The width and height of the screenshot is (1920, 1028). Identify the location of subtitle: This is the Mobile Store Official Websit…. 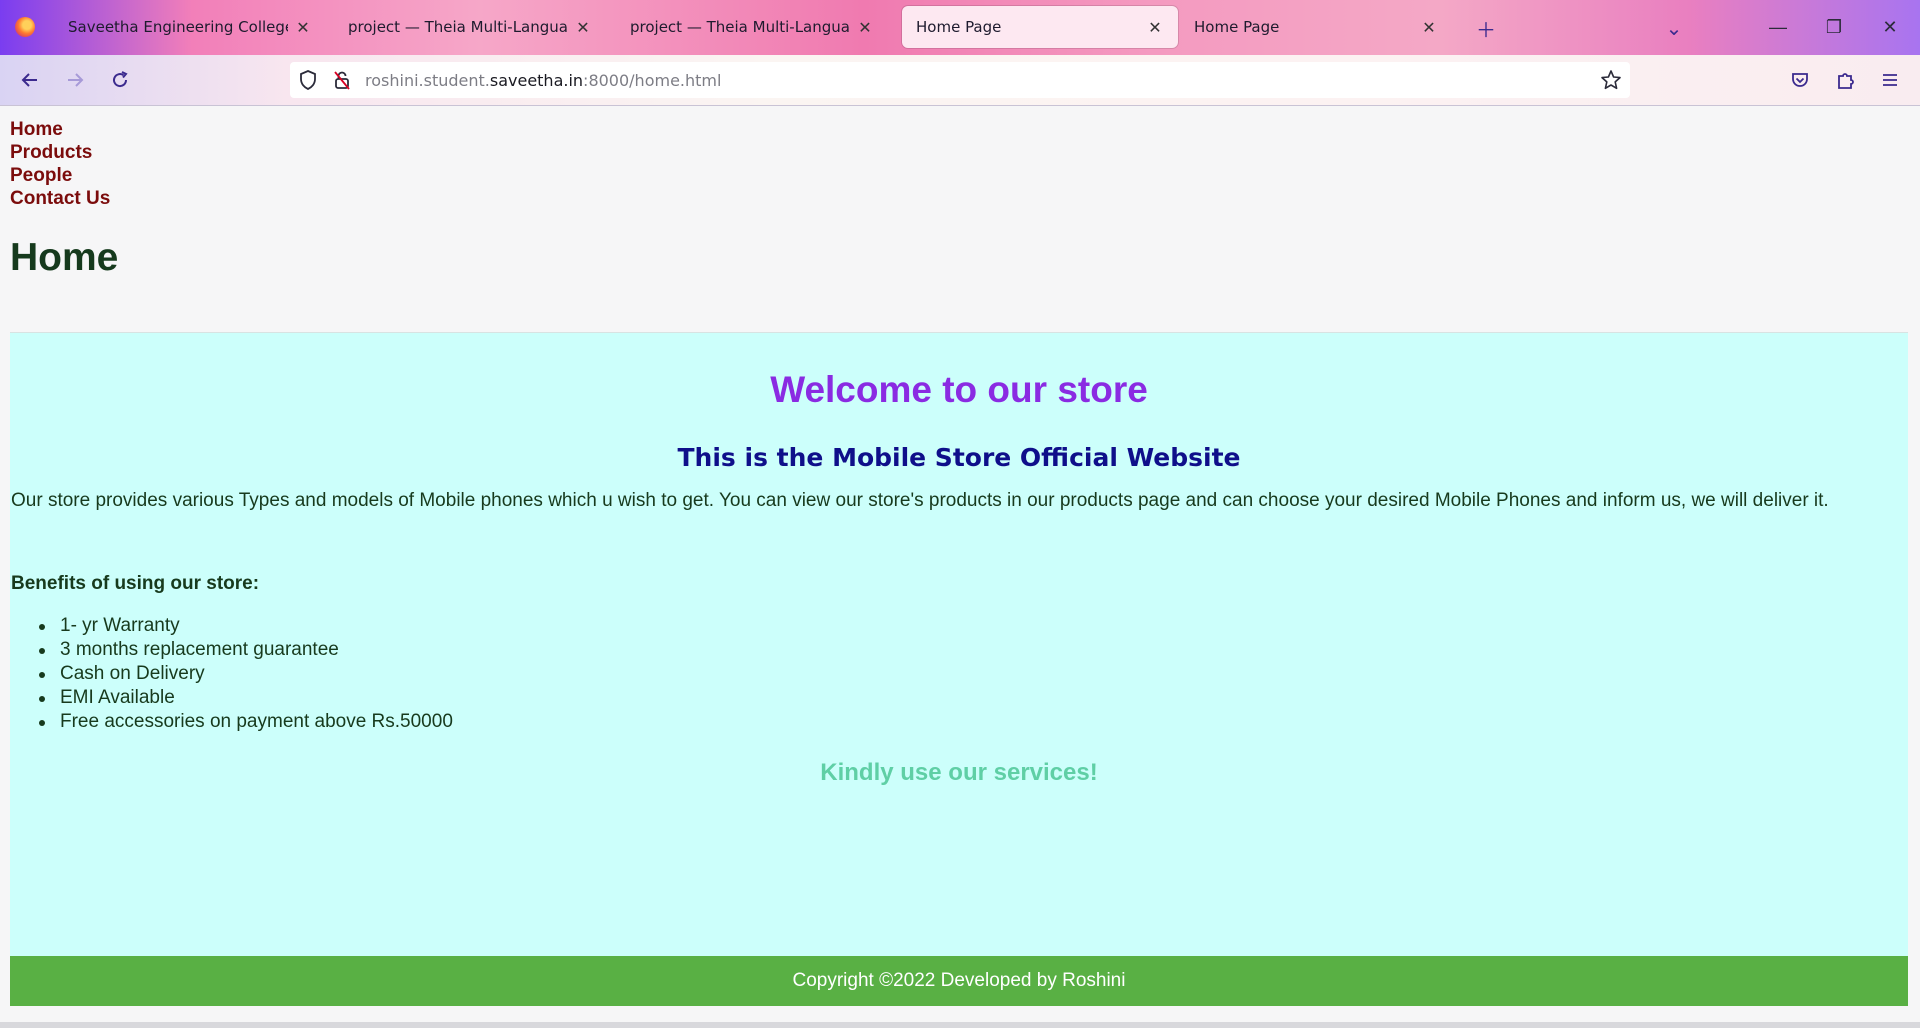
(959, 457).